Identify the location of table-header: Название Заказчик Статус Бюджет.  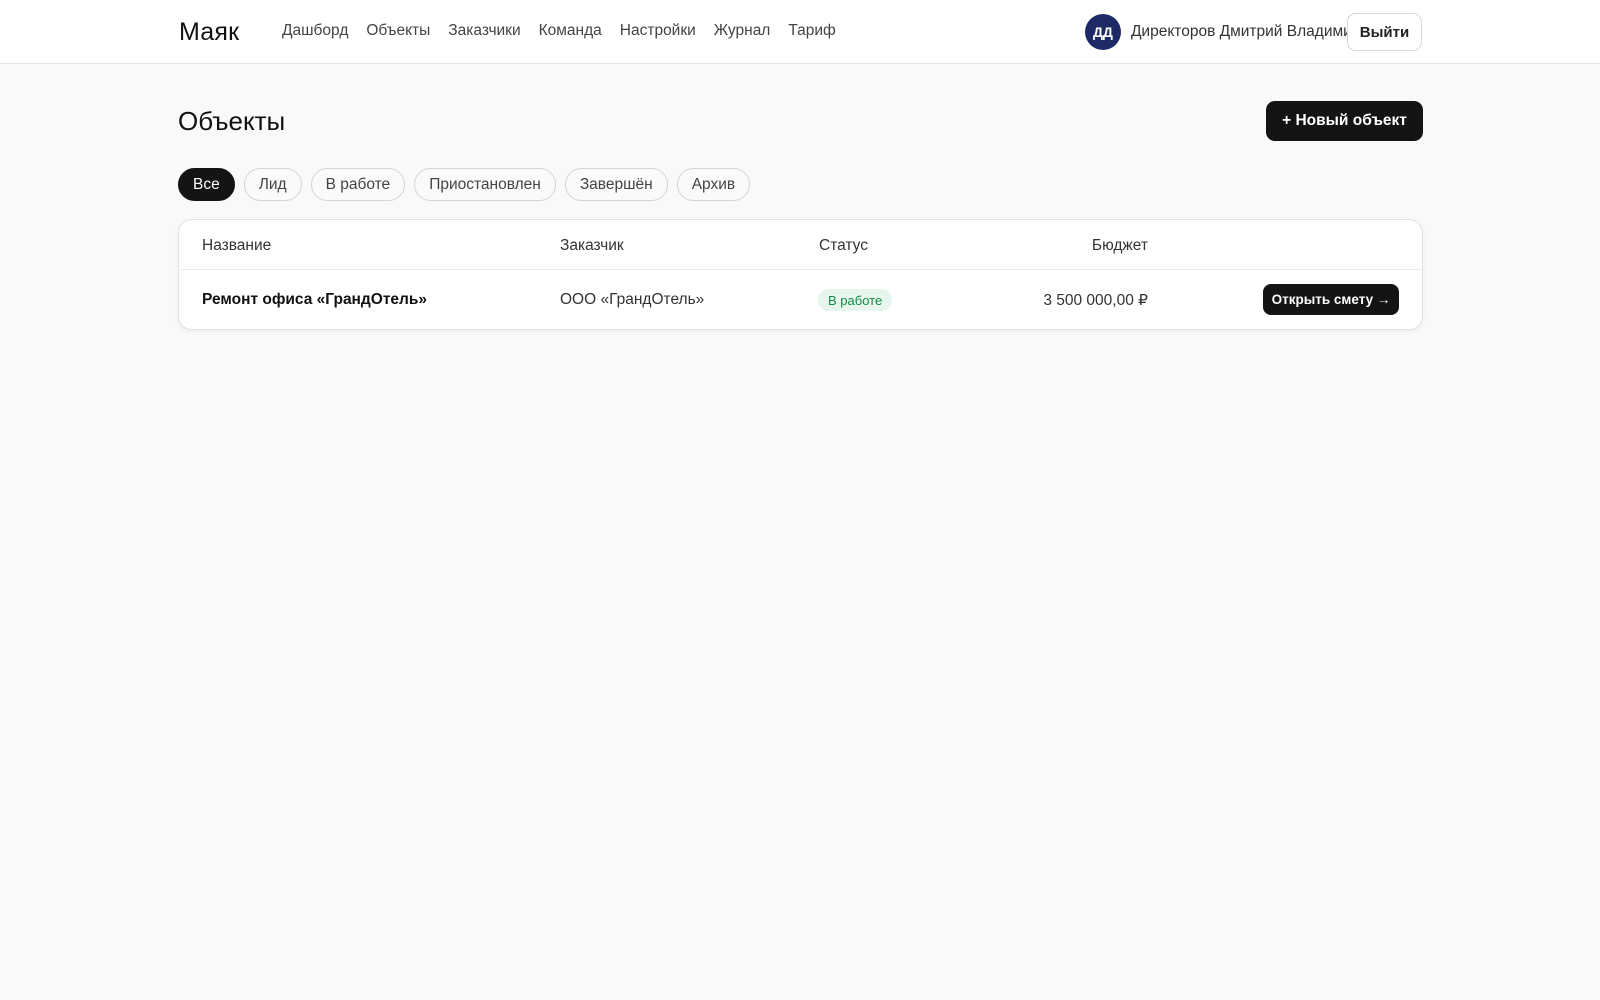
(800, 245).